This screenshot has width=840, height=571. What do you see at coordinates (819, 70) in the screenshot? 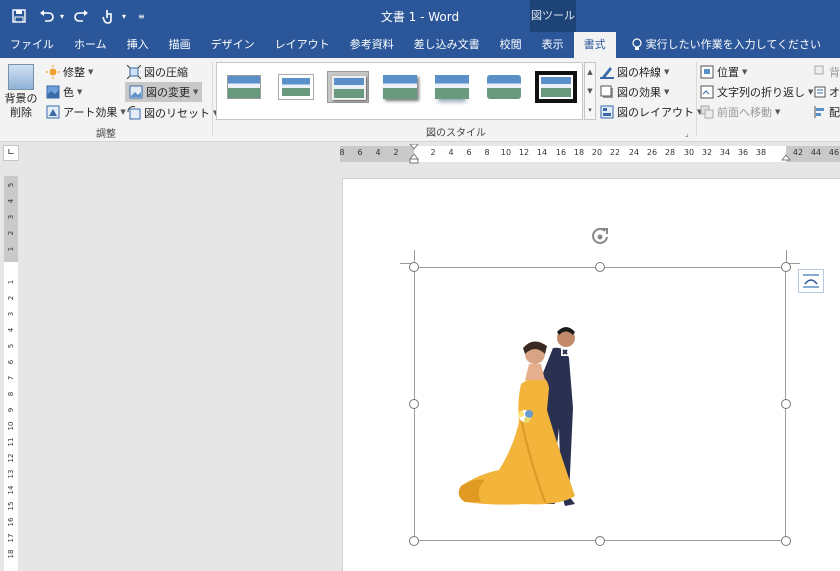
I see `send-backward-icon` at bounding box center [819, 70].